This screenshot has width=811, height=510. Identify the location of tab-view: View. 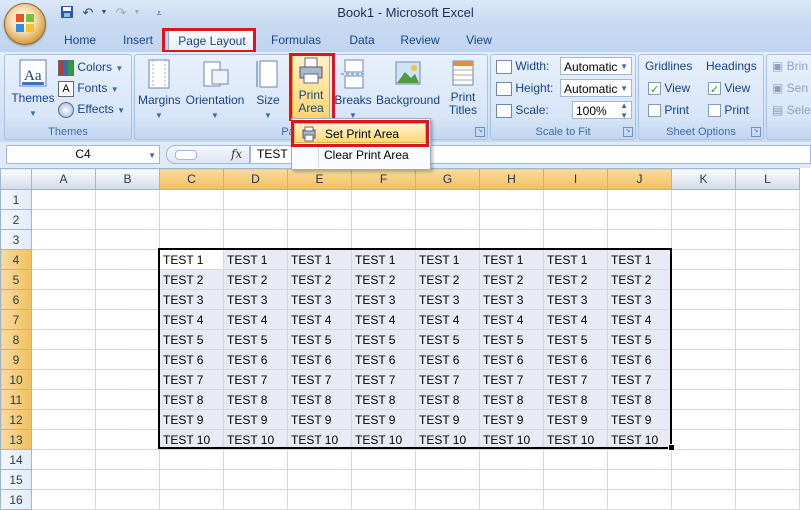
(479, 40).